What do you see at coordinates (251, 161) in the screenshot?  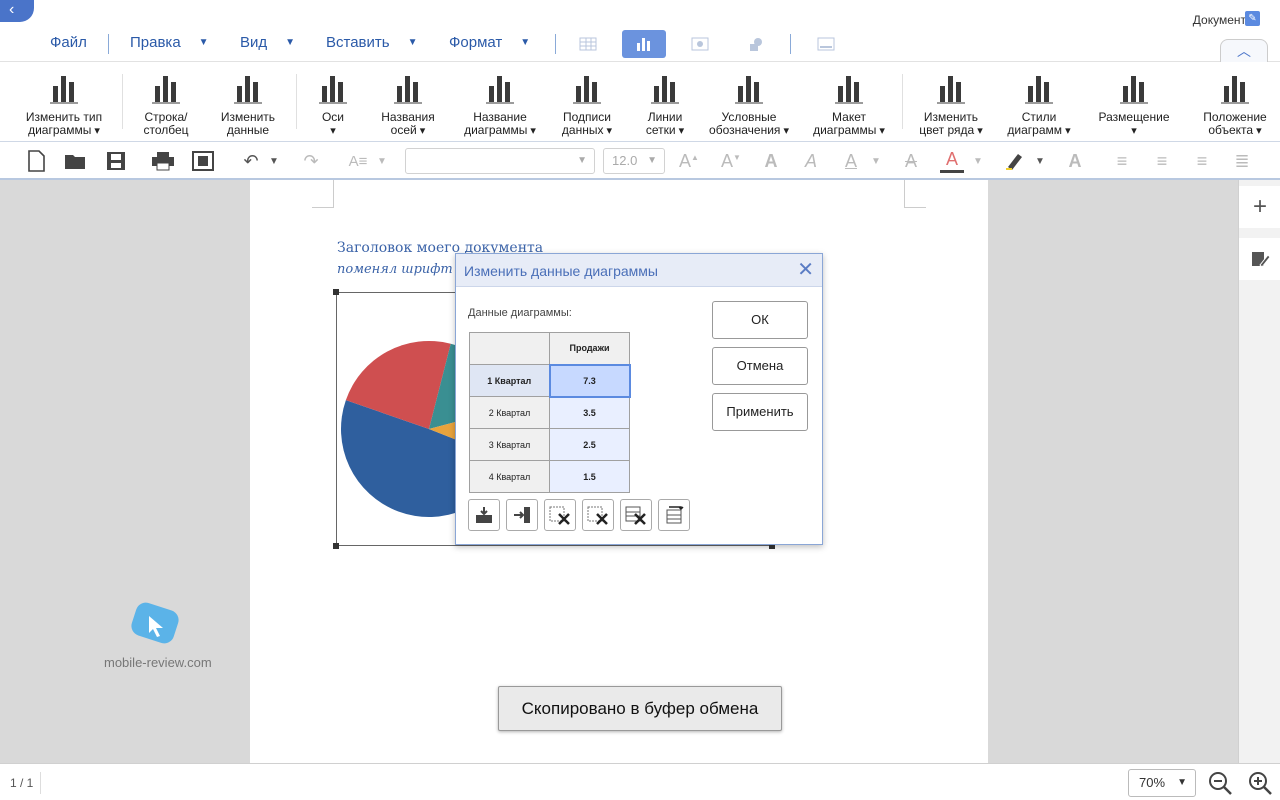 I see `undo-button: ↶` at bounding box center [251, 161].